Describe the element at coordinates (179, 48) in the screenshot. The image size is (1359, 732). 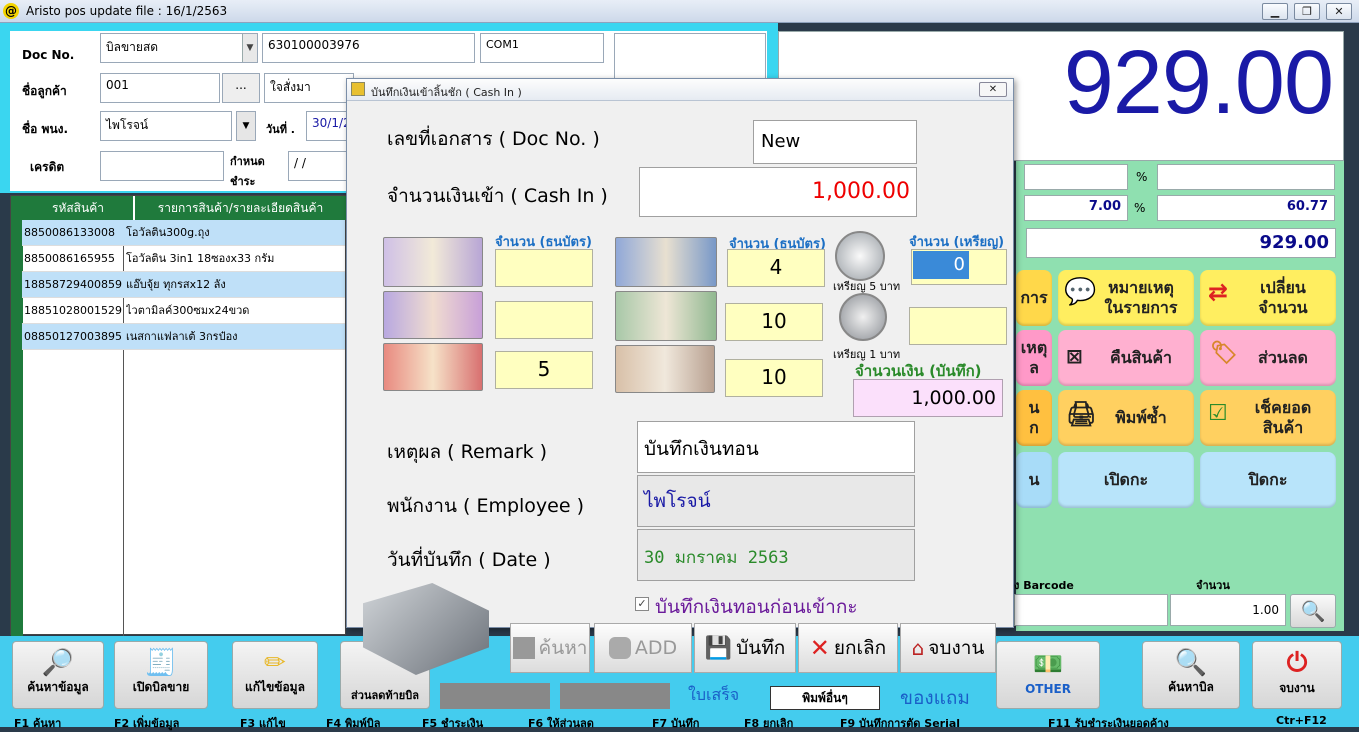
I see `doc-type-select: บิลขายสด` at that location.